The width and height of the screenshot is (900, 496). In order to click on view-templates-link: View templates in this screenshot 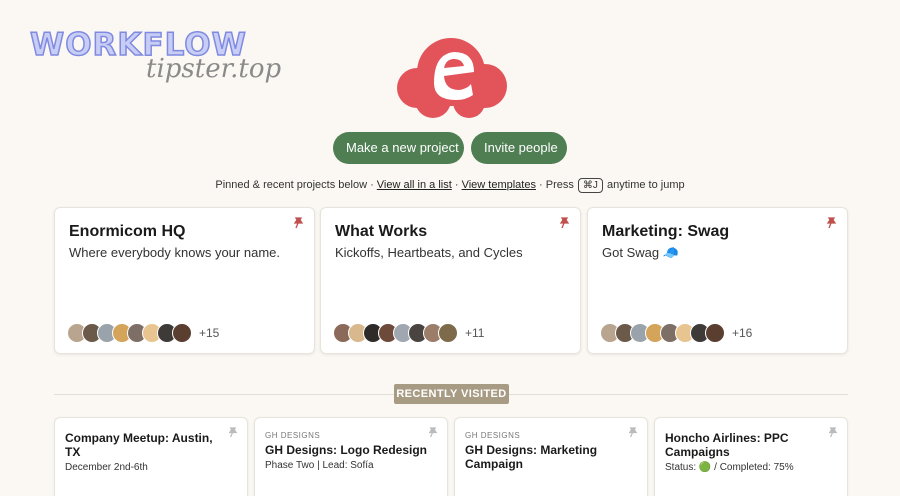, I will do `click(499, 185)`.